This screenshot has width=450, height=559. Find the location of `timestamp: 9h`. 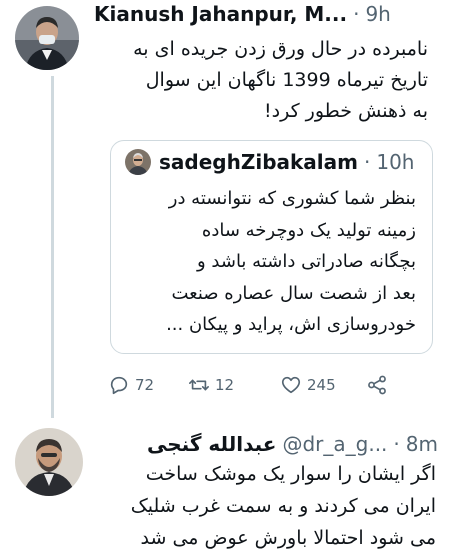

timestamp: 9h is located at coordinates (377, 14).